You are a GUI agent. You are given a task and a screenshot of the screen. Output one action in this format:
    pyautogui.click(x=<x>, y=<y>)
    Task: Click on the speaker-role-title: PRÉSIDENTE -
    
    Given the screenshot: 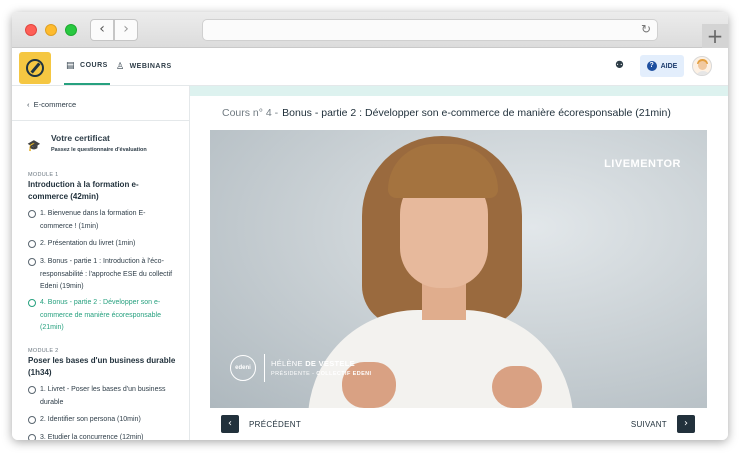 What is the action you would take?
    pyautogui.click(x=293, y=374)
    